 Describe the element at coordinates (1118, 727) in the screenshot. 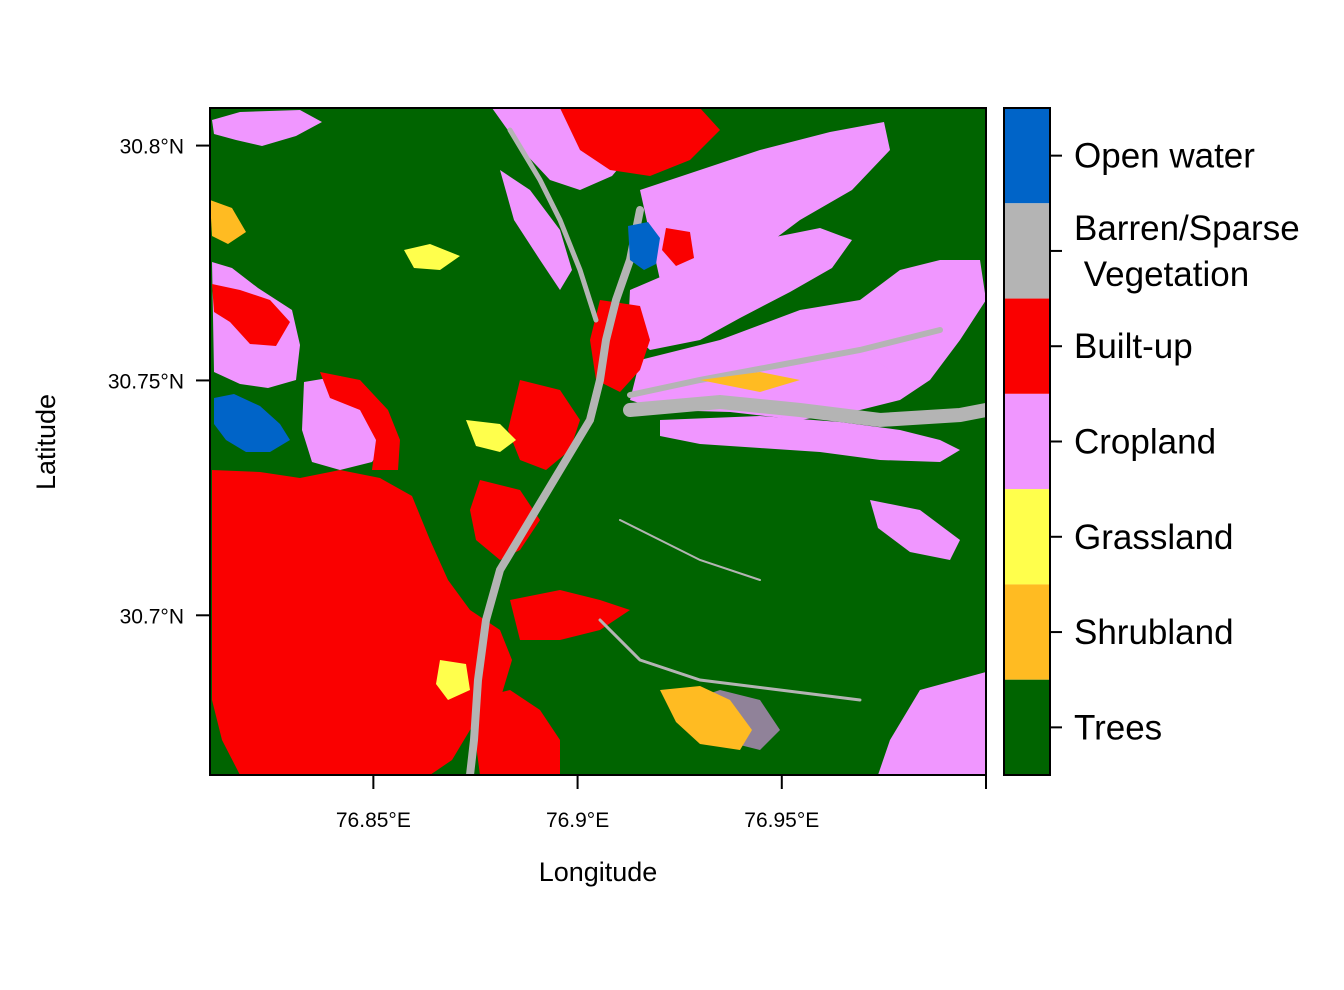

I see `legend-label: Trees` at that location.